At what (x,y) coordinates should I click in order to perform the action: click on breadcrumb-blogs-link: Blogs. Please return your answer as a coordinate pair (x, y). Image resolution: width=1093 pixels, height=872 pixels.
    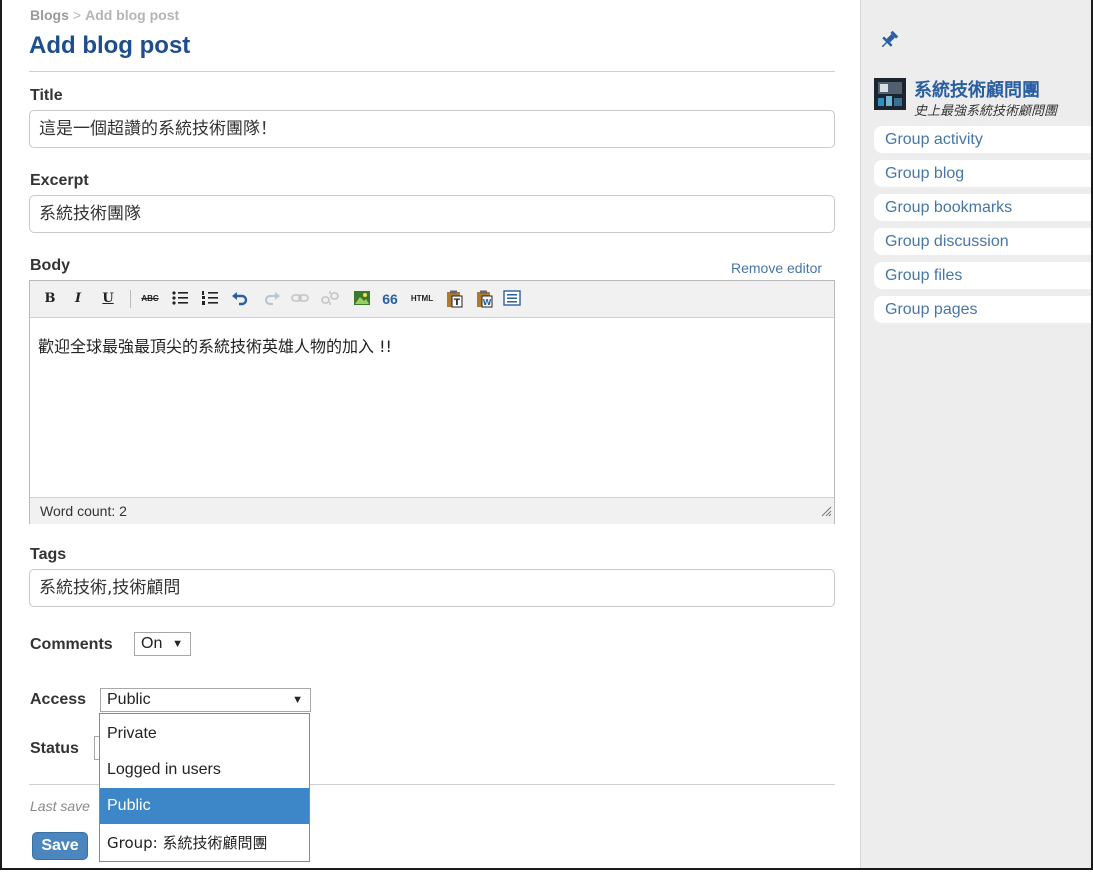
    Looking at the image, I should click on (49, 15).